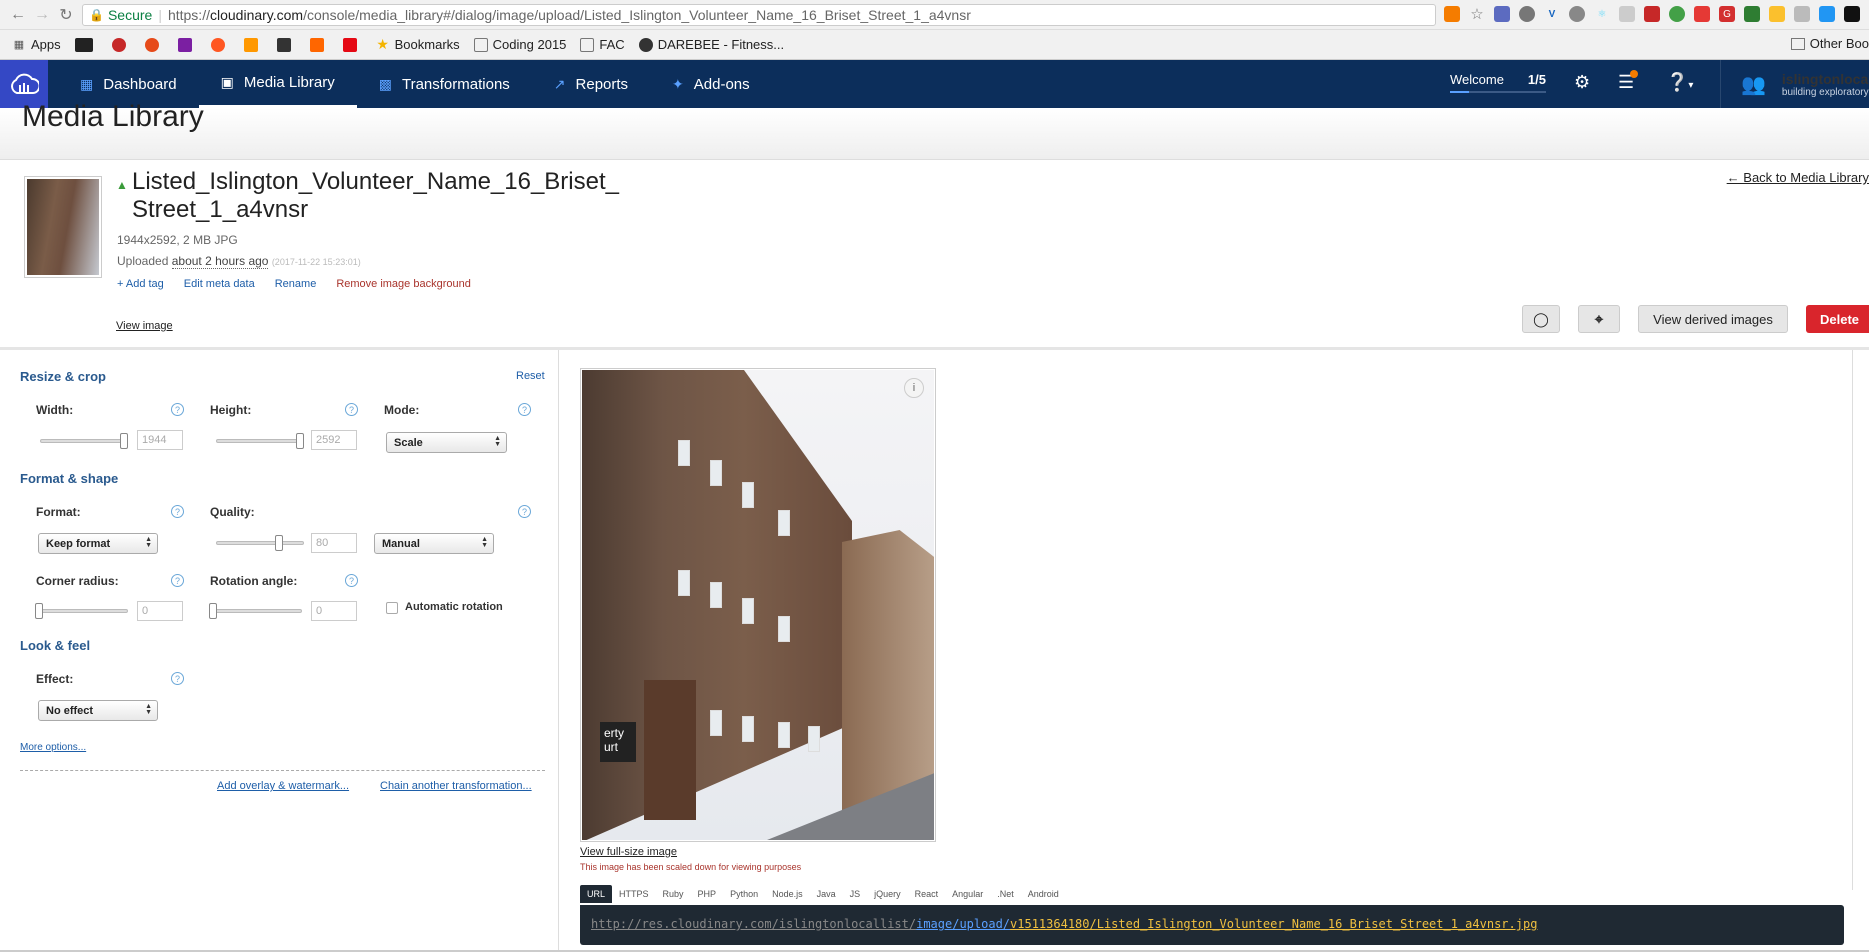 The width and height of the screenshot is (1869, 952). I want to click on fire-extension-icon, so click(1452, 14).